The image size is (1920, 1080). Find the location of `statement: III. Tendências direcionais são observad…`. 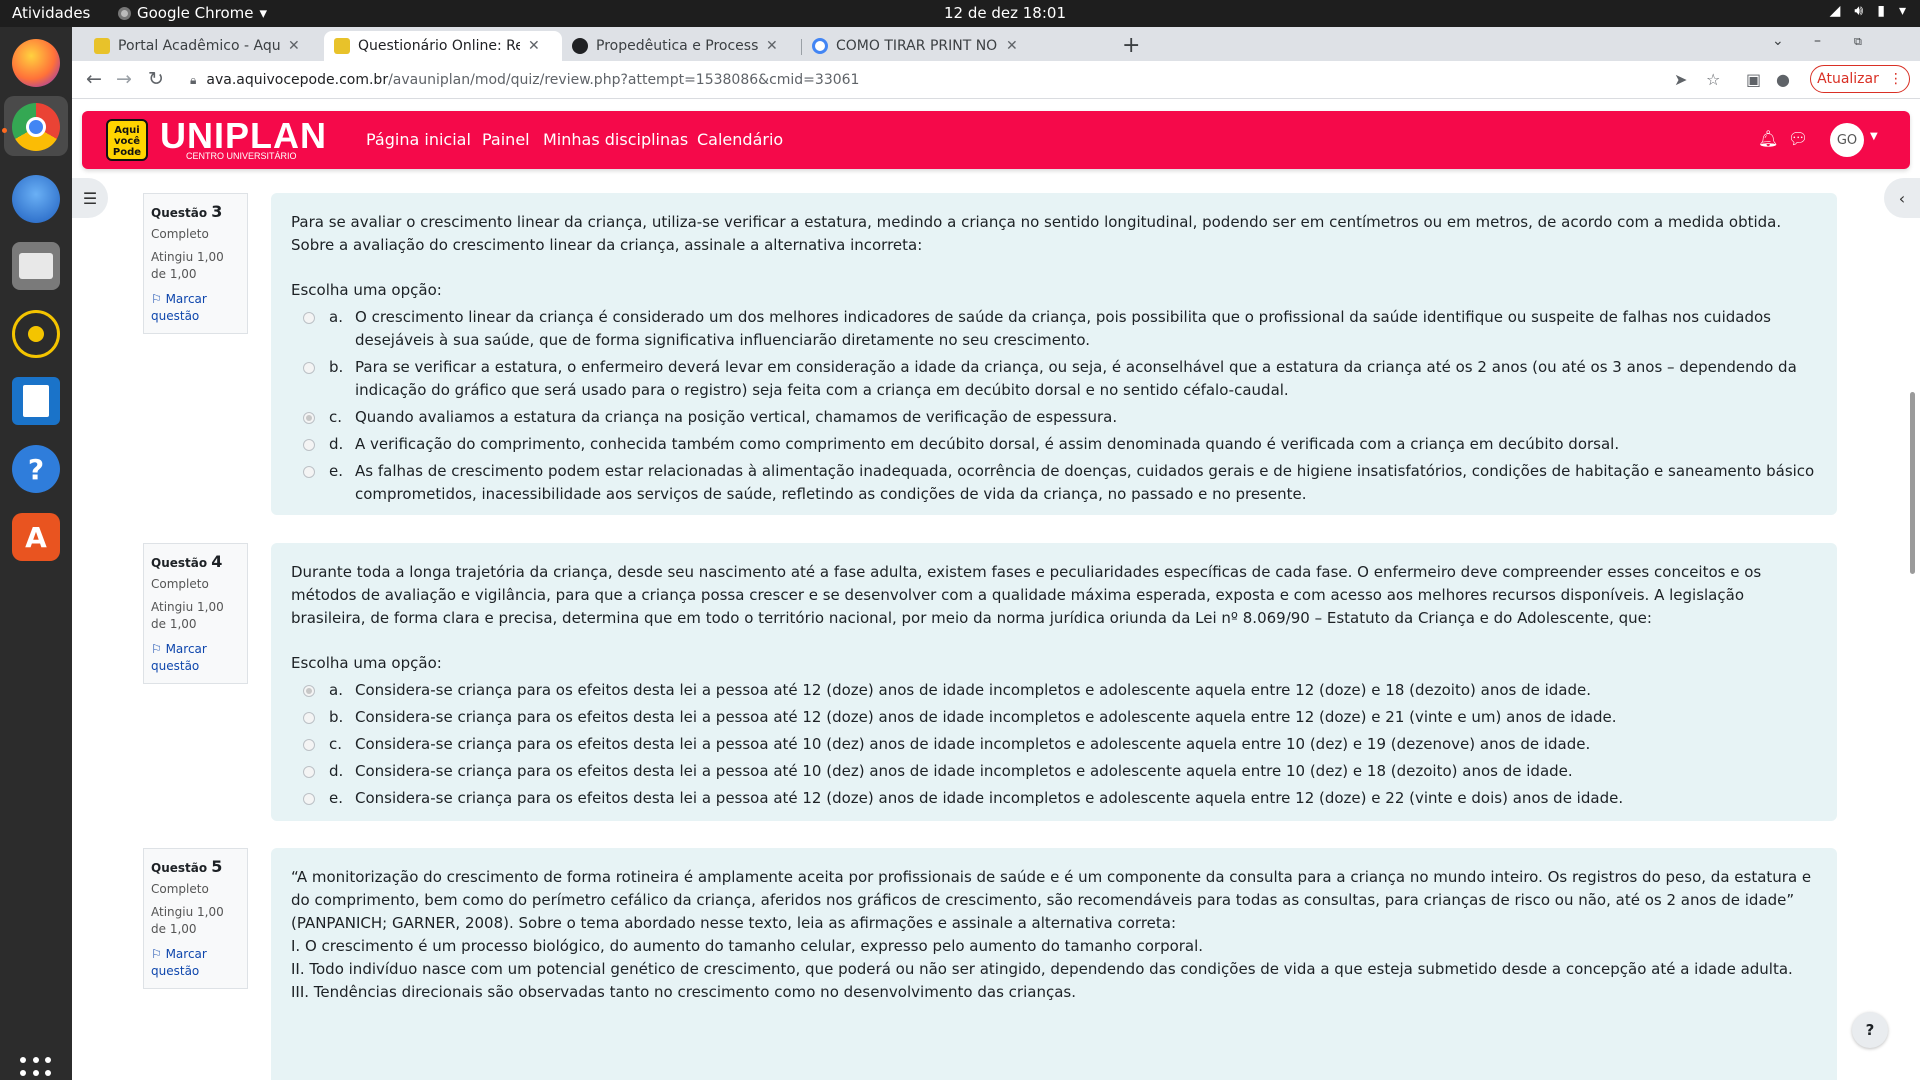

statement: III. Tendências direcionais são observad… is located at coordinates (683, 992).